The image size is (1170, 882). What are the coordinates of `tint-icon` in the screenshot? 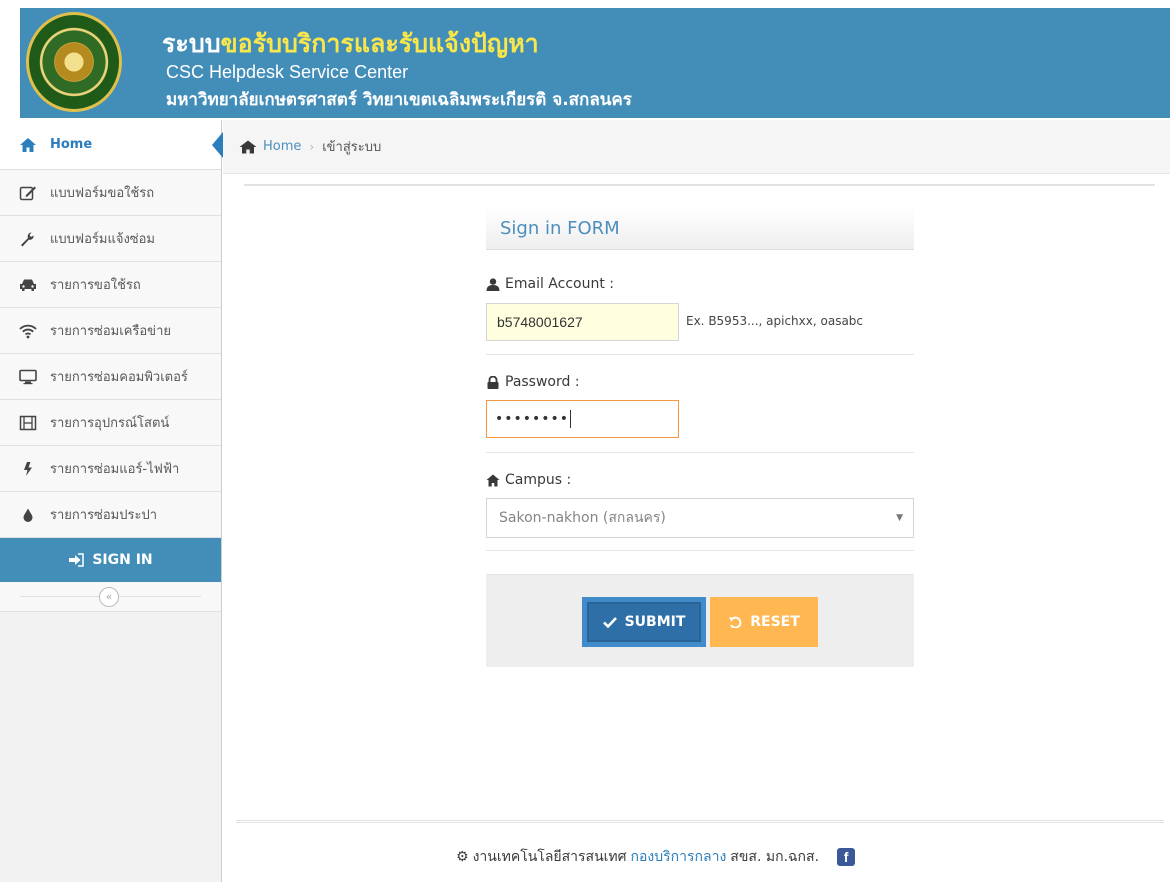 It's located at (28, 515).